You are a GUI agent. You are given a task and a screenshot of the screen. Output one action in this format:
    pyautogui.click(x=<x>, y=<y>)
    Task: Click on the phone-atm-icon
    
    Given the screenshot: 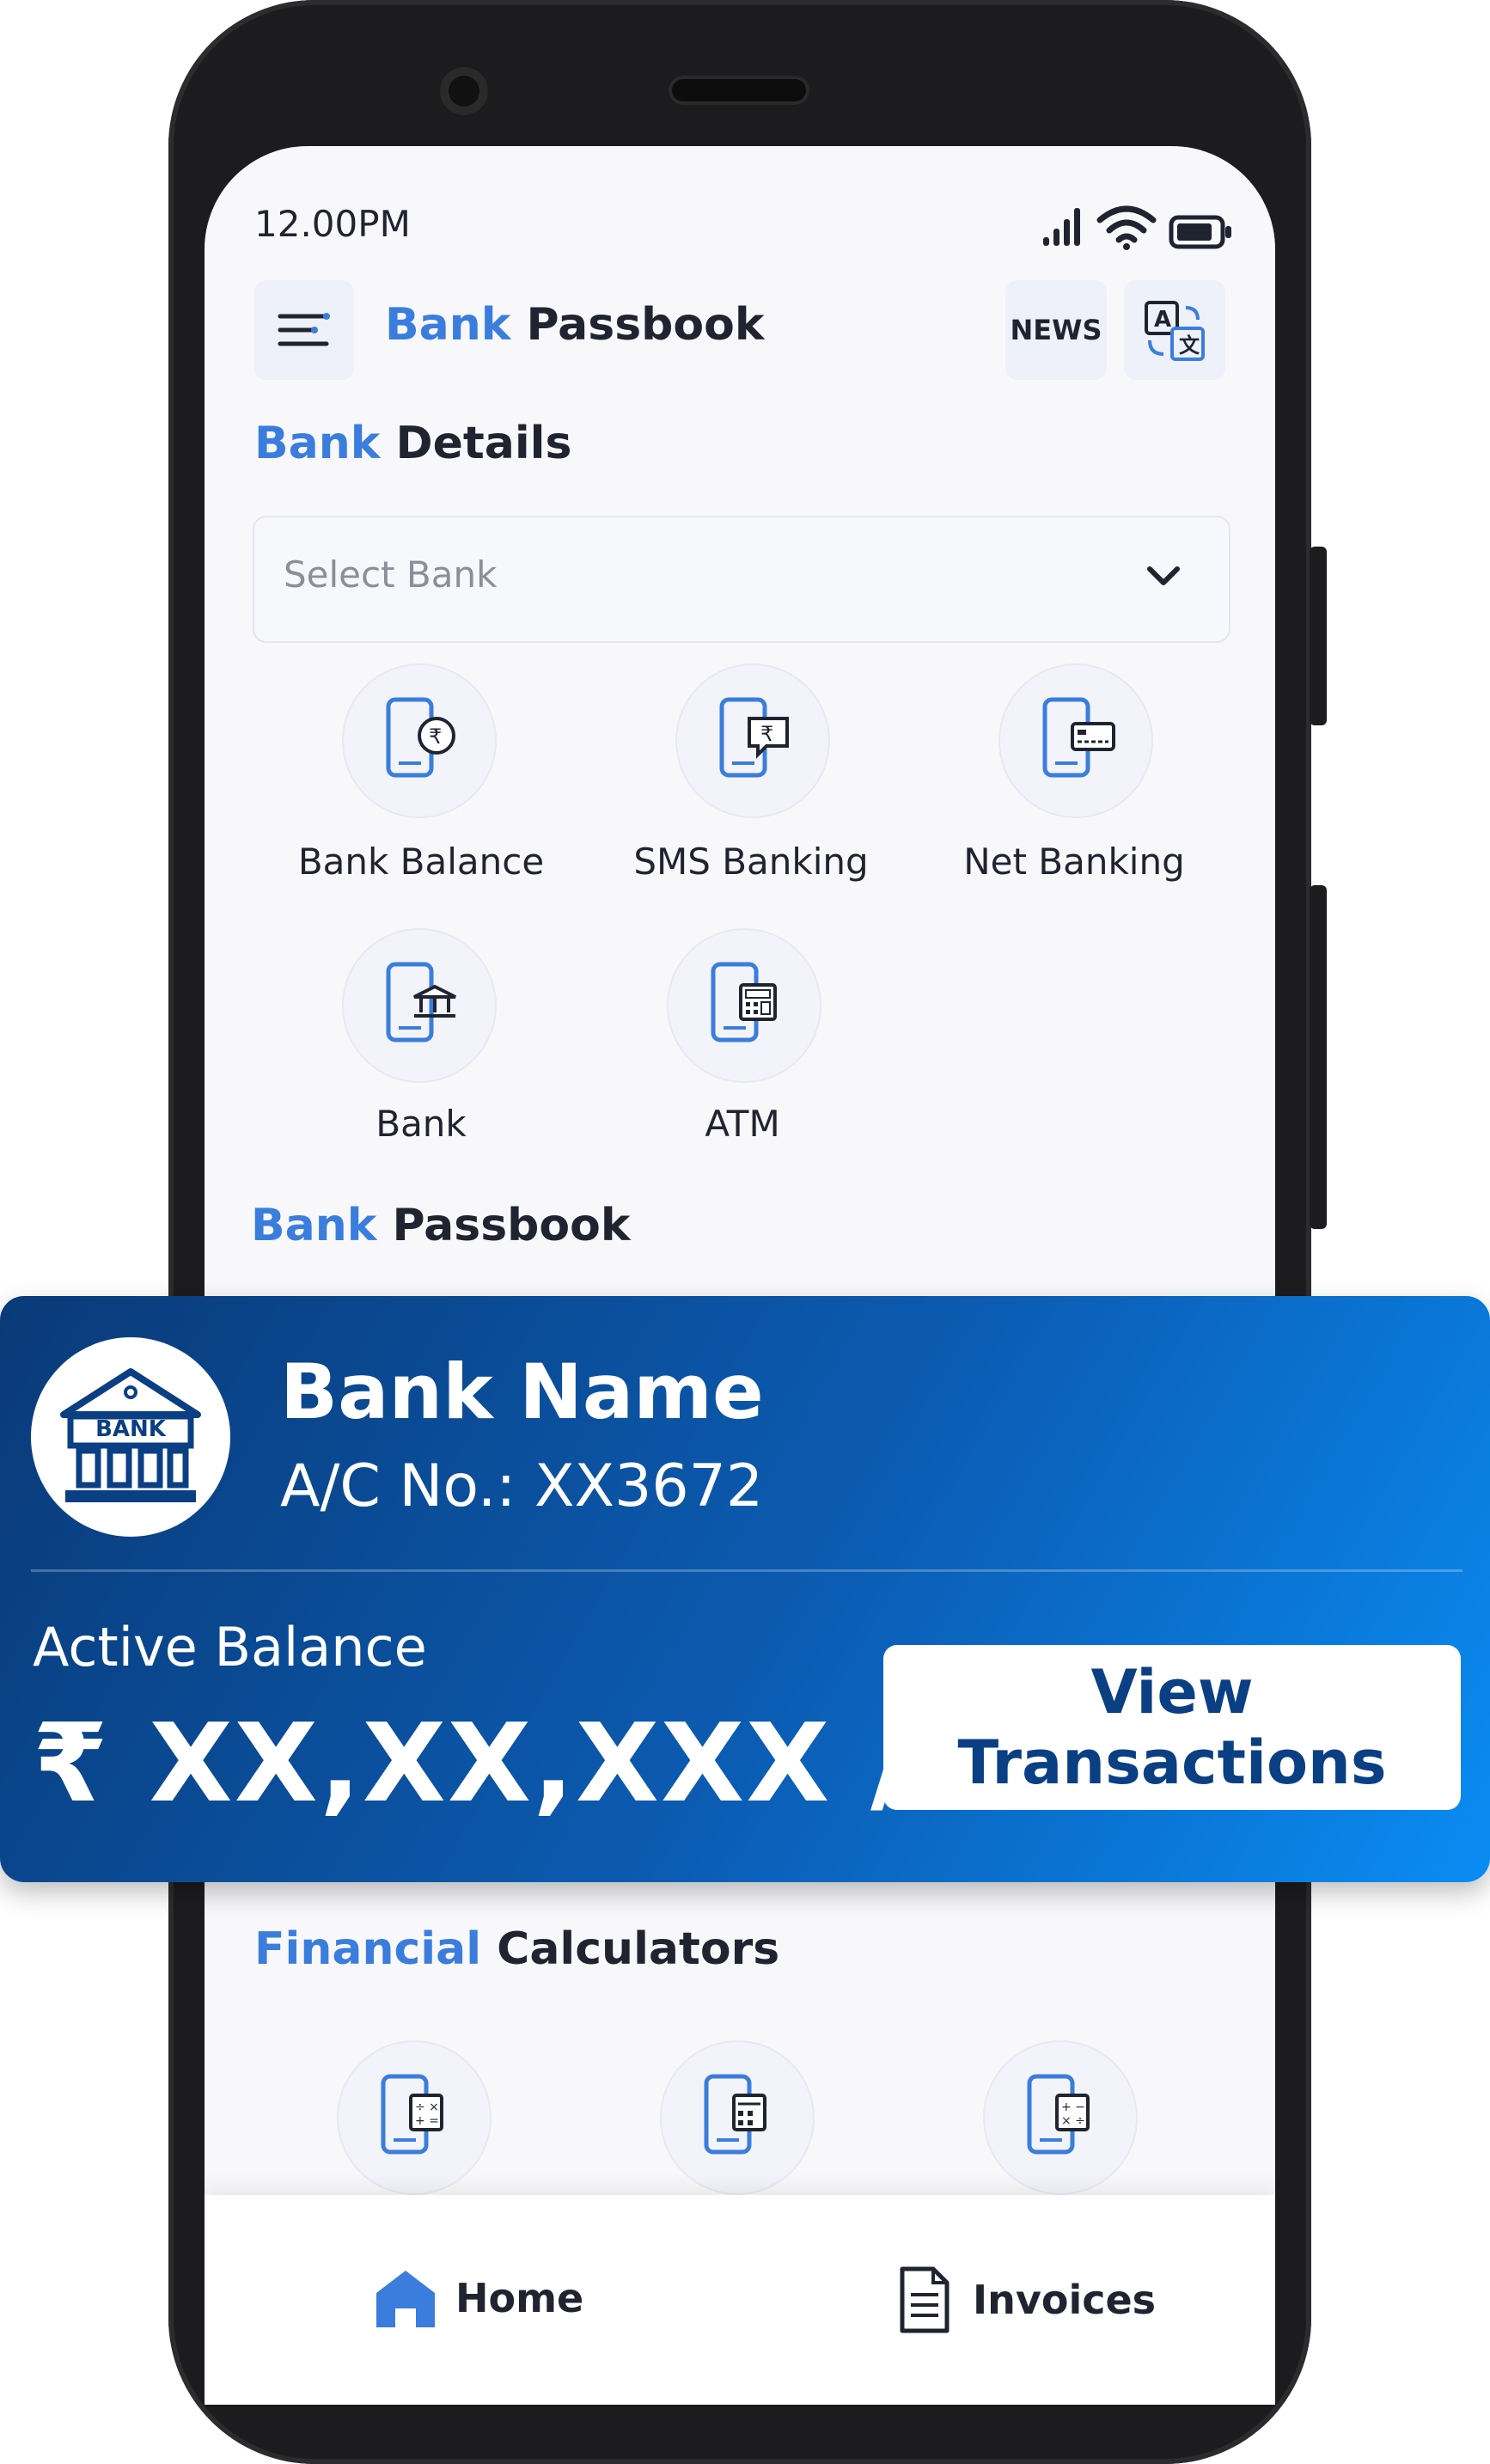 What is the action you would take?
    pyautogui.click(x=744, y=1002)
    